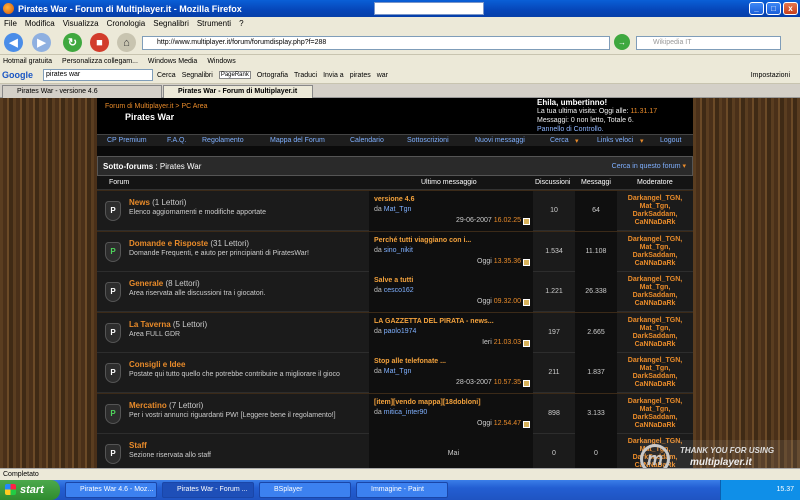 The height and width of the screenshot is (500, 800). Describe the element at coordinates (708, 43) in the screenshot. I see `search-input: Wikipedia IT` at that location.